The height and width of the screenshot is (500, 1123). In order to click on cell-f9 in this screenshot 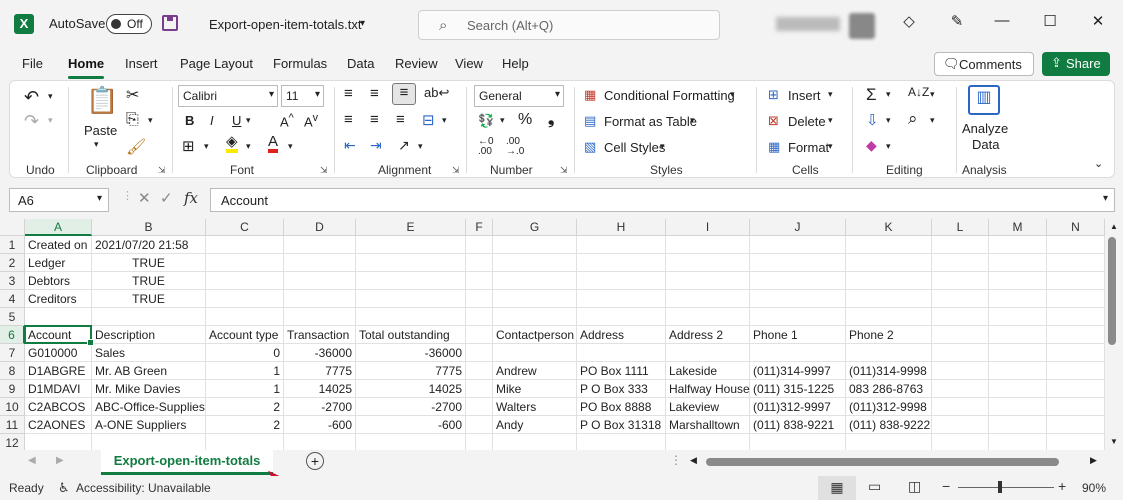, I will do `click(479, 389)`.